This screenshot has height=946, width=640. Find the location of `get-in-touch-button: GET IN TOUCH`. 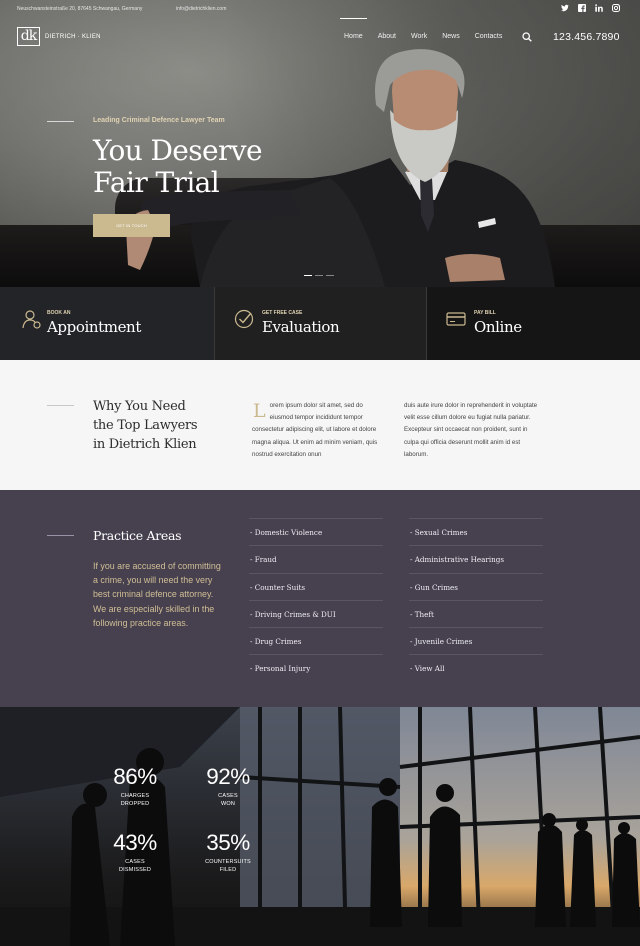

get-in-touch-button: GET IN TOUCH is located at coordinates (131, 225).